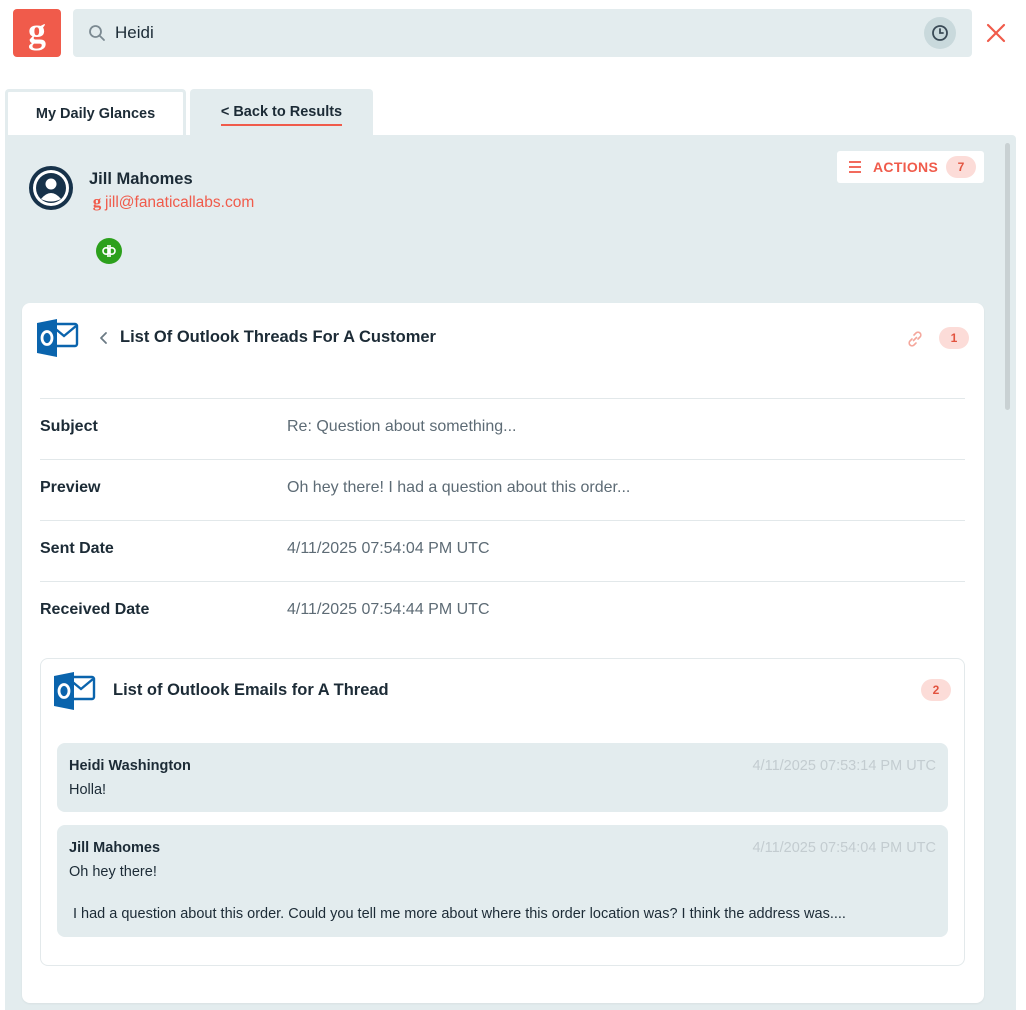 The image size is (1026, 1010). I want to click on field-label: Preview, so click(70, 487).